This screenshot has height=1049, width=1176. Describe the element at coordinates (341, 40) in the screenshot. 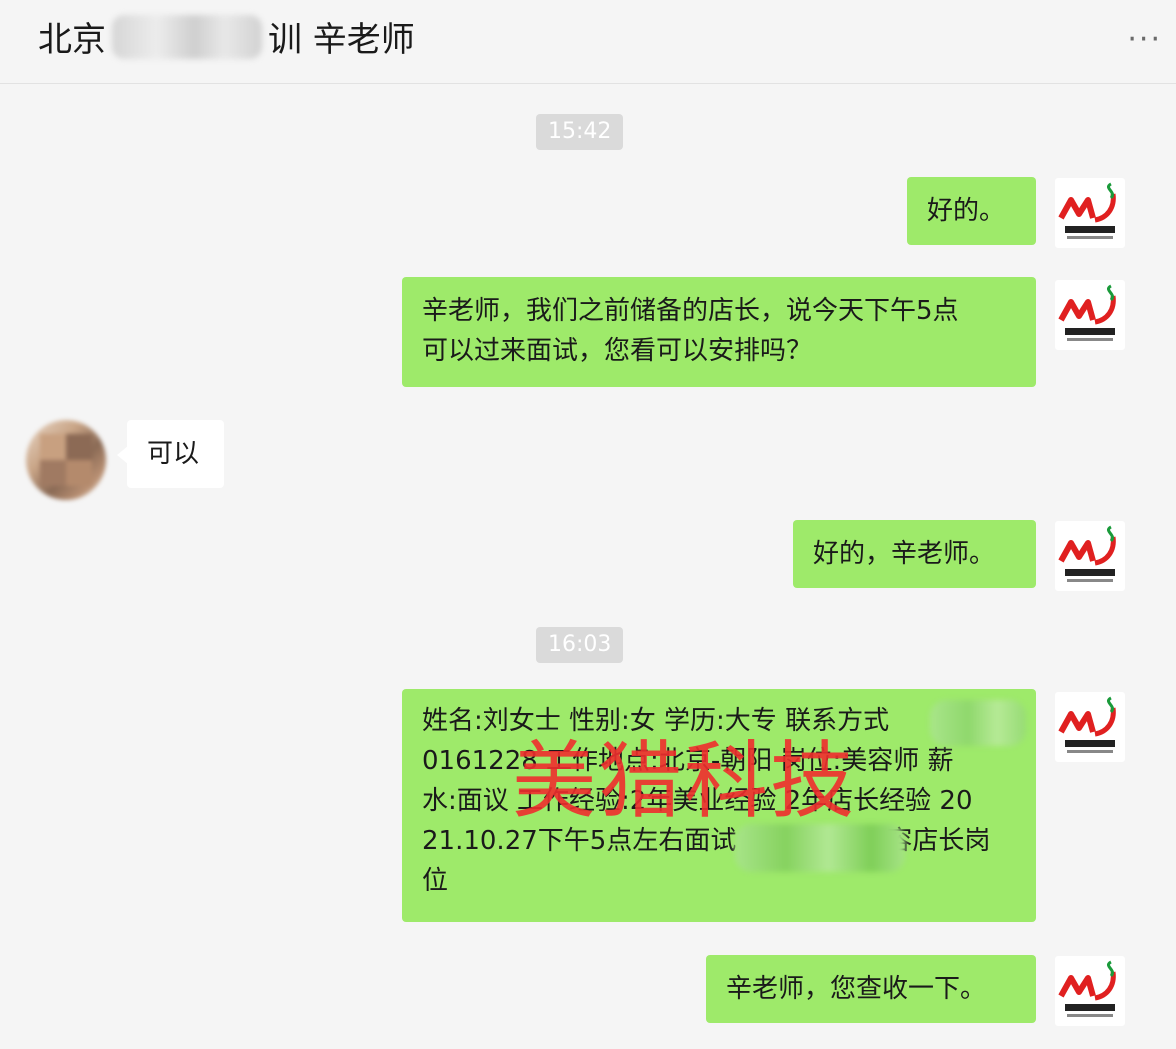

I see `chat-title-suffix: 训 辛老师` at that location.